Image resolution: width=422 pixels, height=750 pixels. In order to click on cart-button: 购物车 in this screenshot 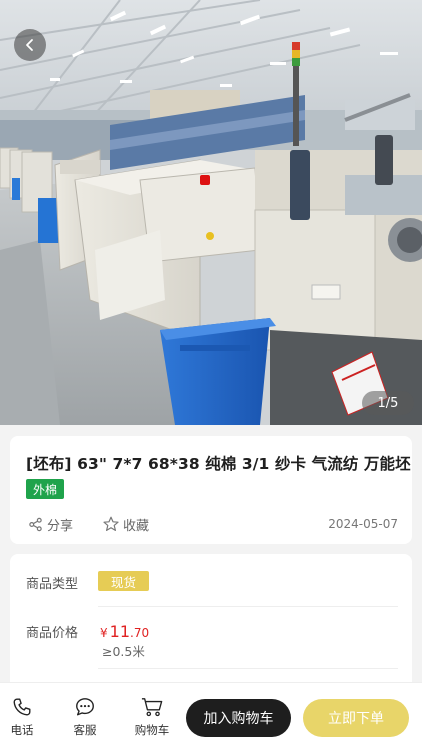, I will do `click(152, 716)`.